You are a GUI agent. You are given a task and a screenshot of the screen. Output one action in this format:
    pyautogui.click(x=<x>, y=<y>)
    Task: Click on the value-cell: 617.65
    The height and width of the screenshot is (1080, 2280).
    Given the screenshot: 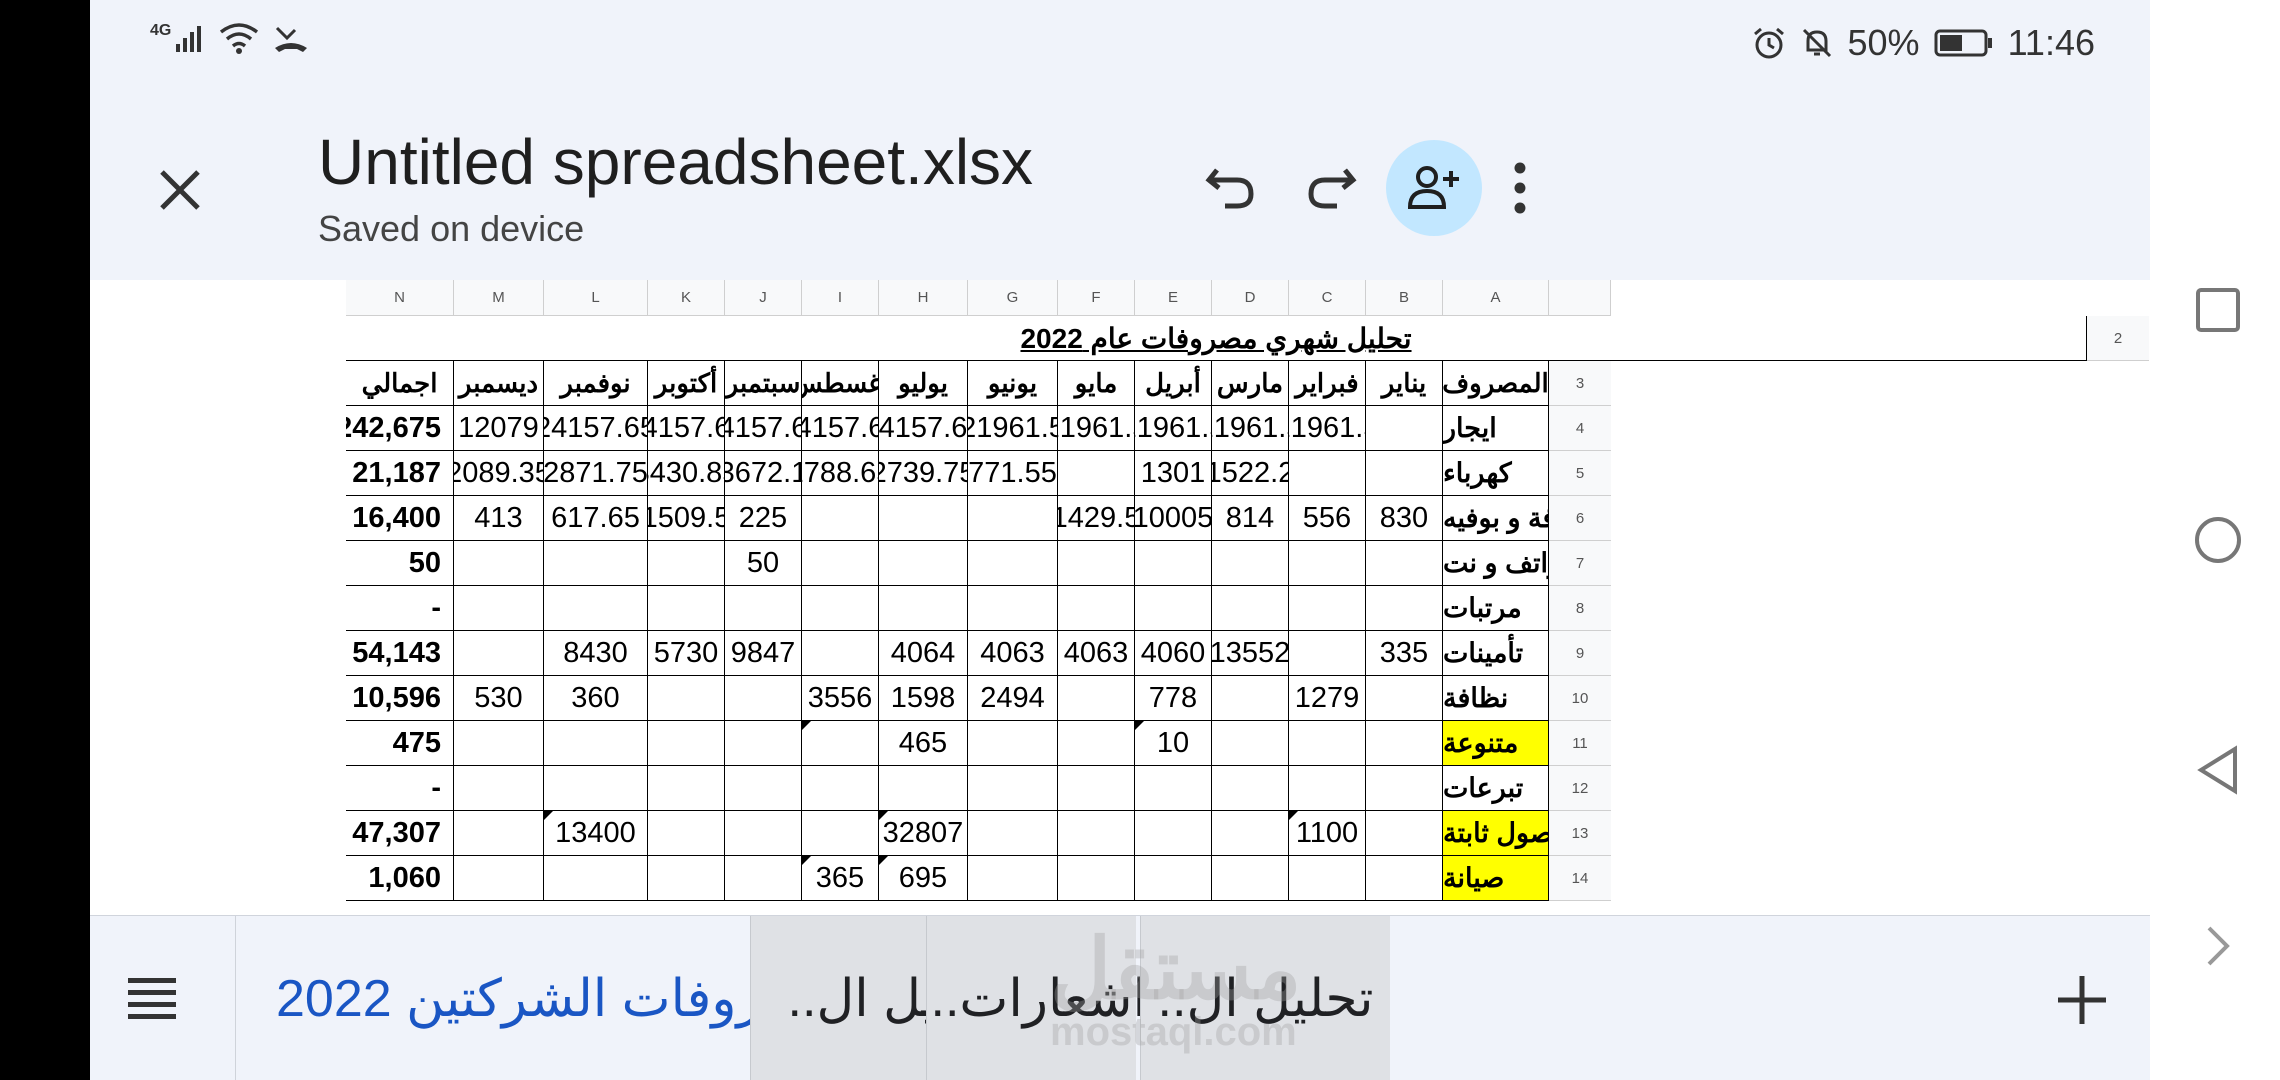 What is the action you would take?
    pyautogui.click(x=596, y=518)
    